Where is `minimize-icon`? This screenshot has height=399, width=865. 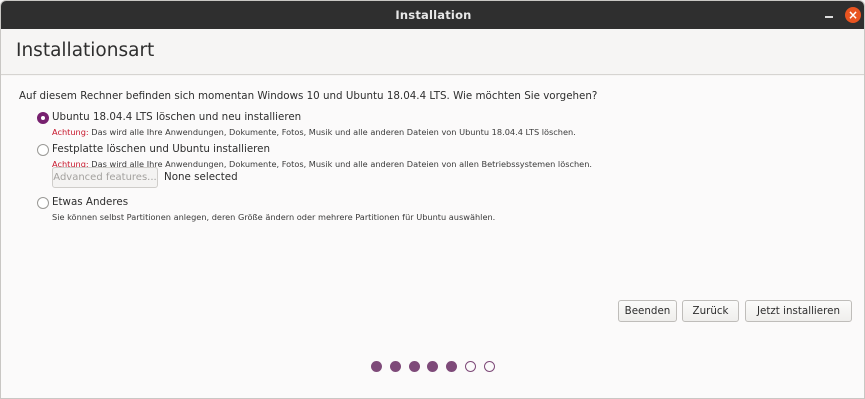
minimize-icon is located at coordinates (829, 17).